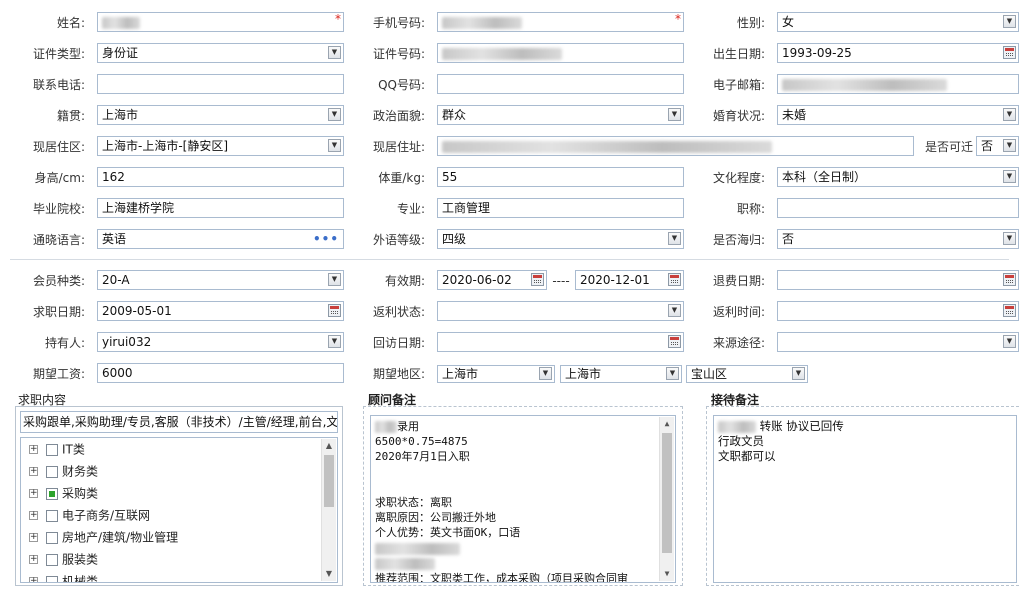  What do you see at coordinates (63, 471) in the screenshot?
I see `tree-item-finance: + 财务类` at bounding box center [63, 471].